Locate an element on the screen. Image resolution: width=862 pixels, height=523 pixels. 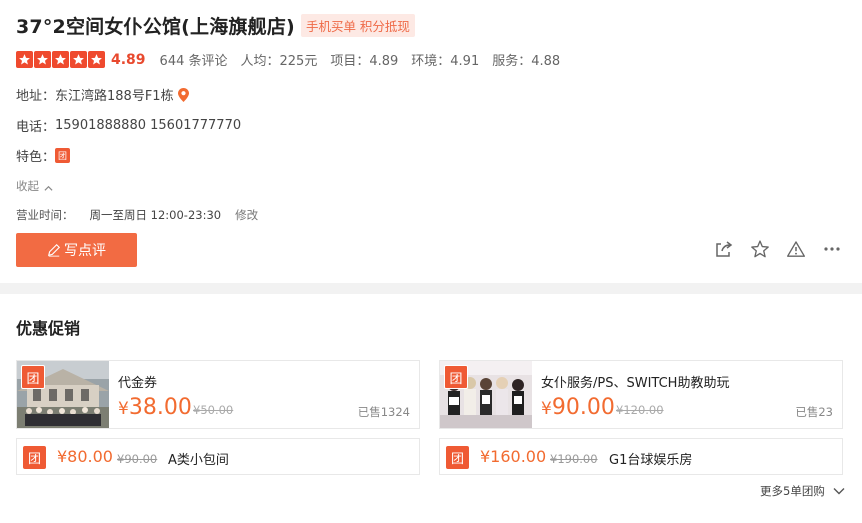
shop-title: 37°2空间女仆公馆(上海旗舰店) is located at coordinates (155, 27).